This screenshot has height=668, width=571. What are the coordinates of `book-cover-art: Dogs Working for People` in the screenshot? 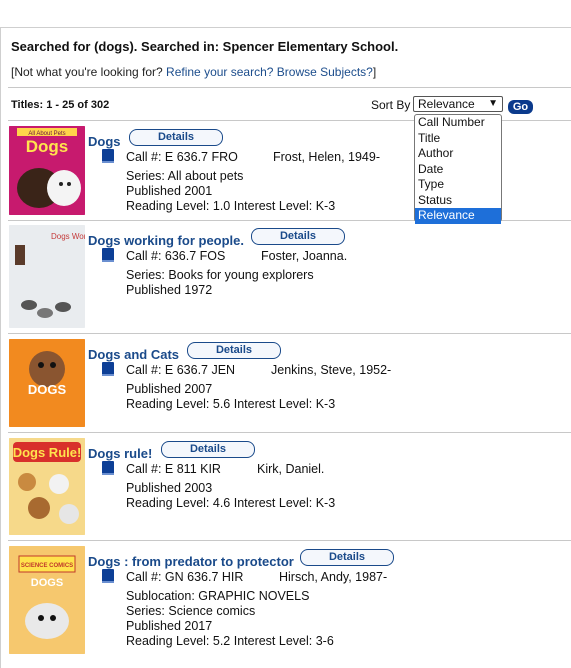 It's located at (47, 276).